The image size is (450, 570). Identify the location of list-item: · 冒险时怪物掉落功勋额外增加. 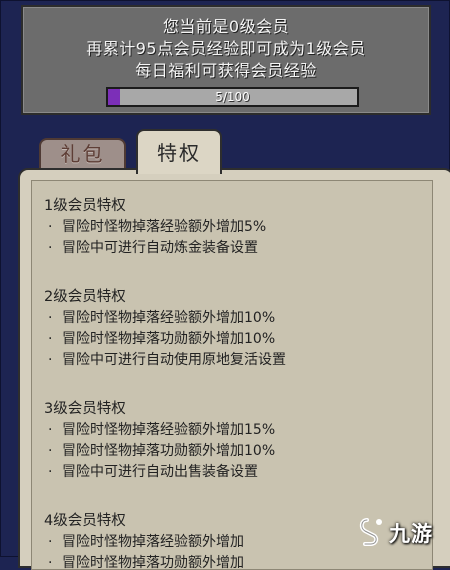
(144, 561).